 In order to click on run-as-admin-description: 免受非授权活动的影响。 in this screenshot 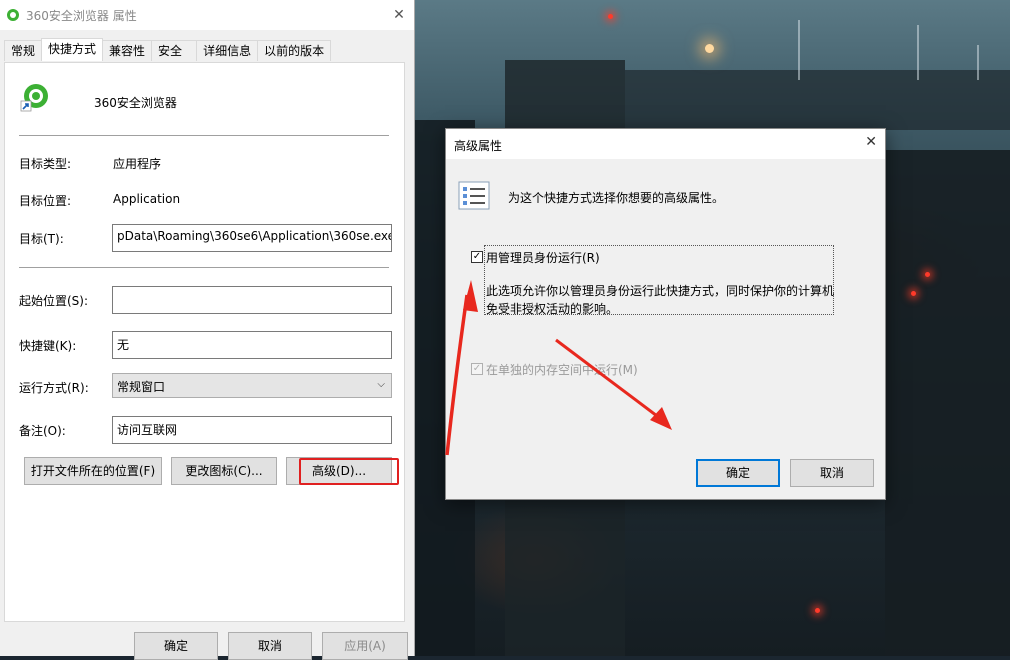, I will do `click(552, 309)`.